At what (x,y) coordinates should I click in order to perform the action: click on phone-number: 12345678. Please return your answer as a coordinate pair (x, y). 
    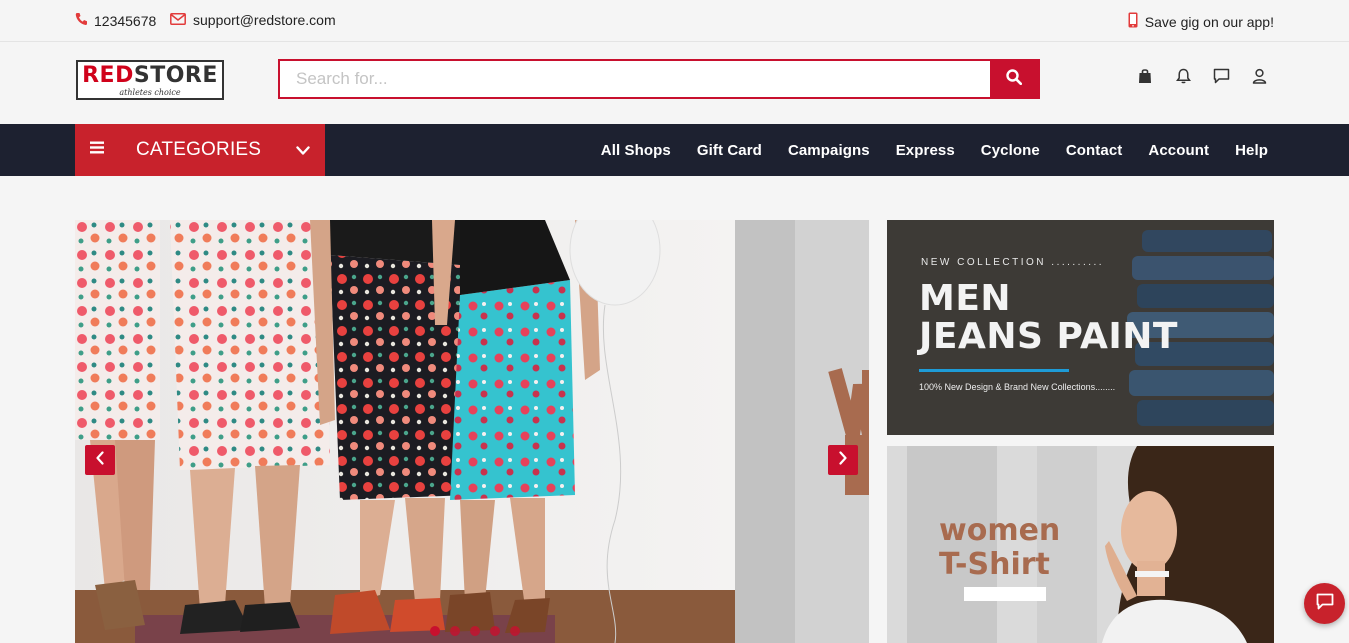
    Looking at the image, I should click on (125, 20).